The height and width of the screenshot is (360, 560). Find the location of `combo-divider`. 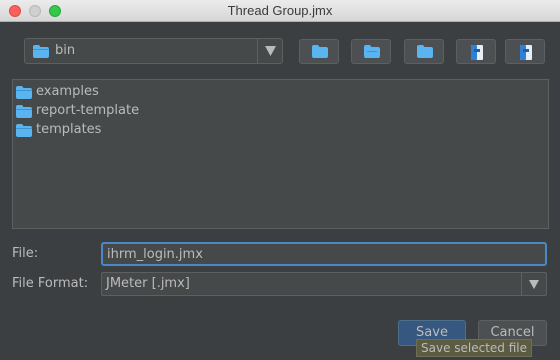

combo-divider is located at coordinates (257, 51).